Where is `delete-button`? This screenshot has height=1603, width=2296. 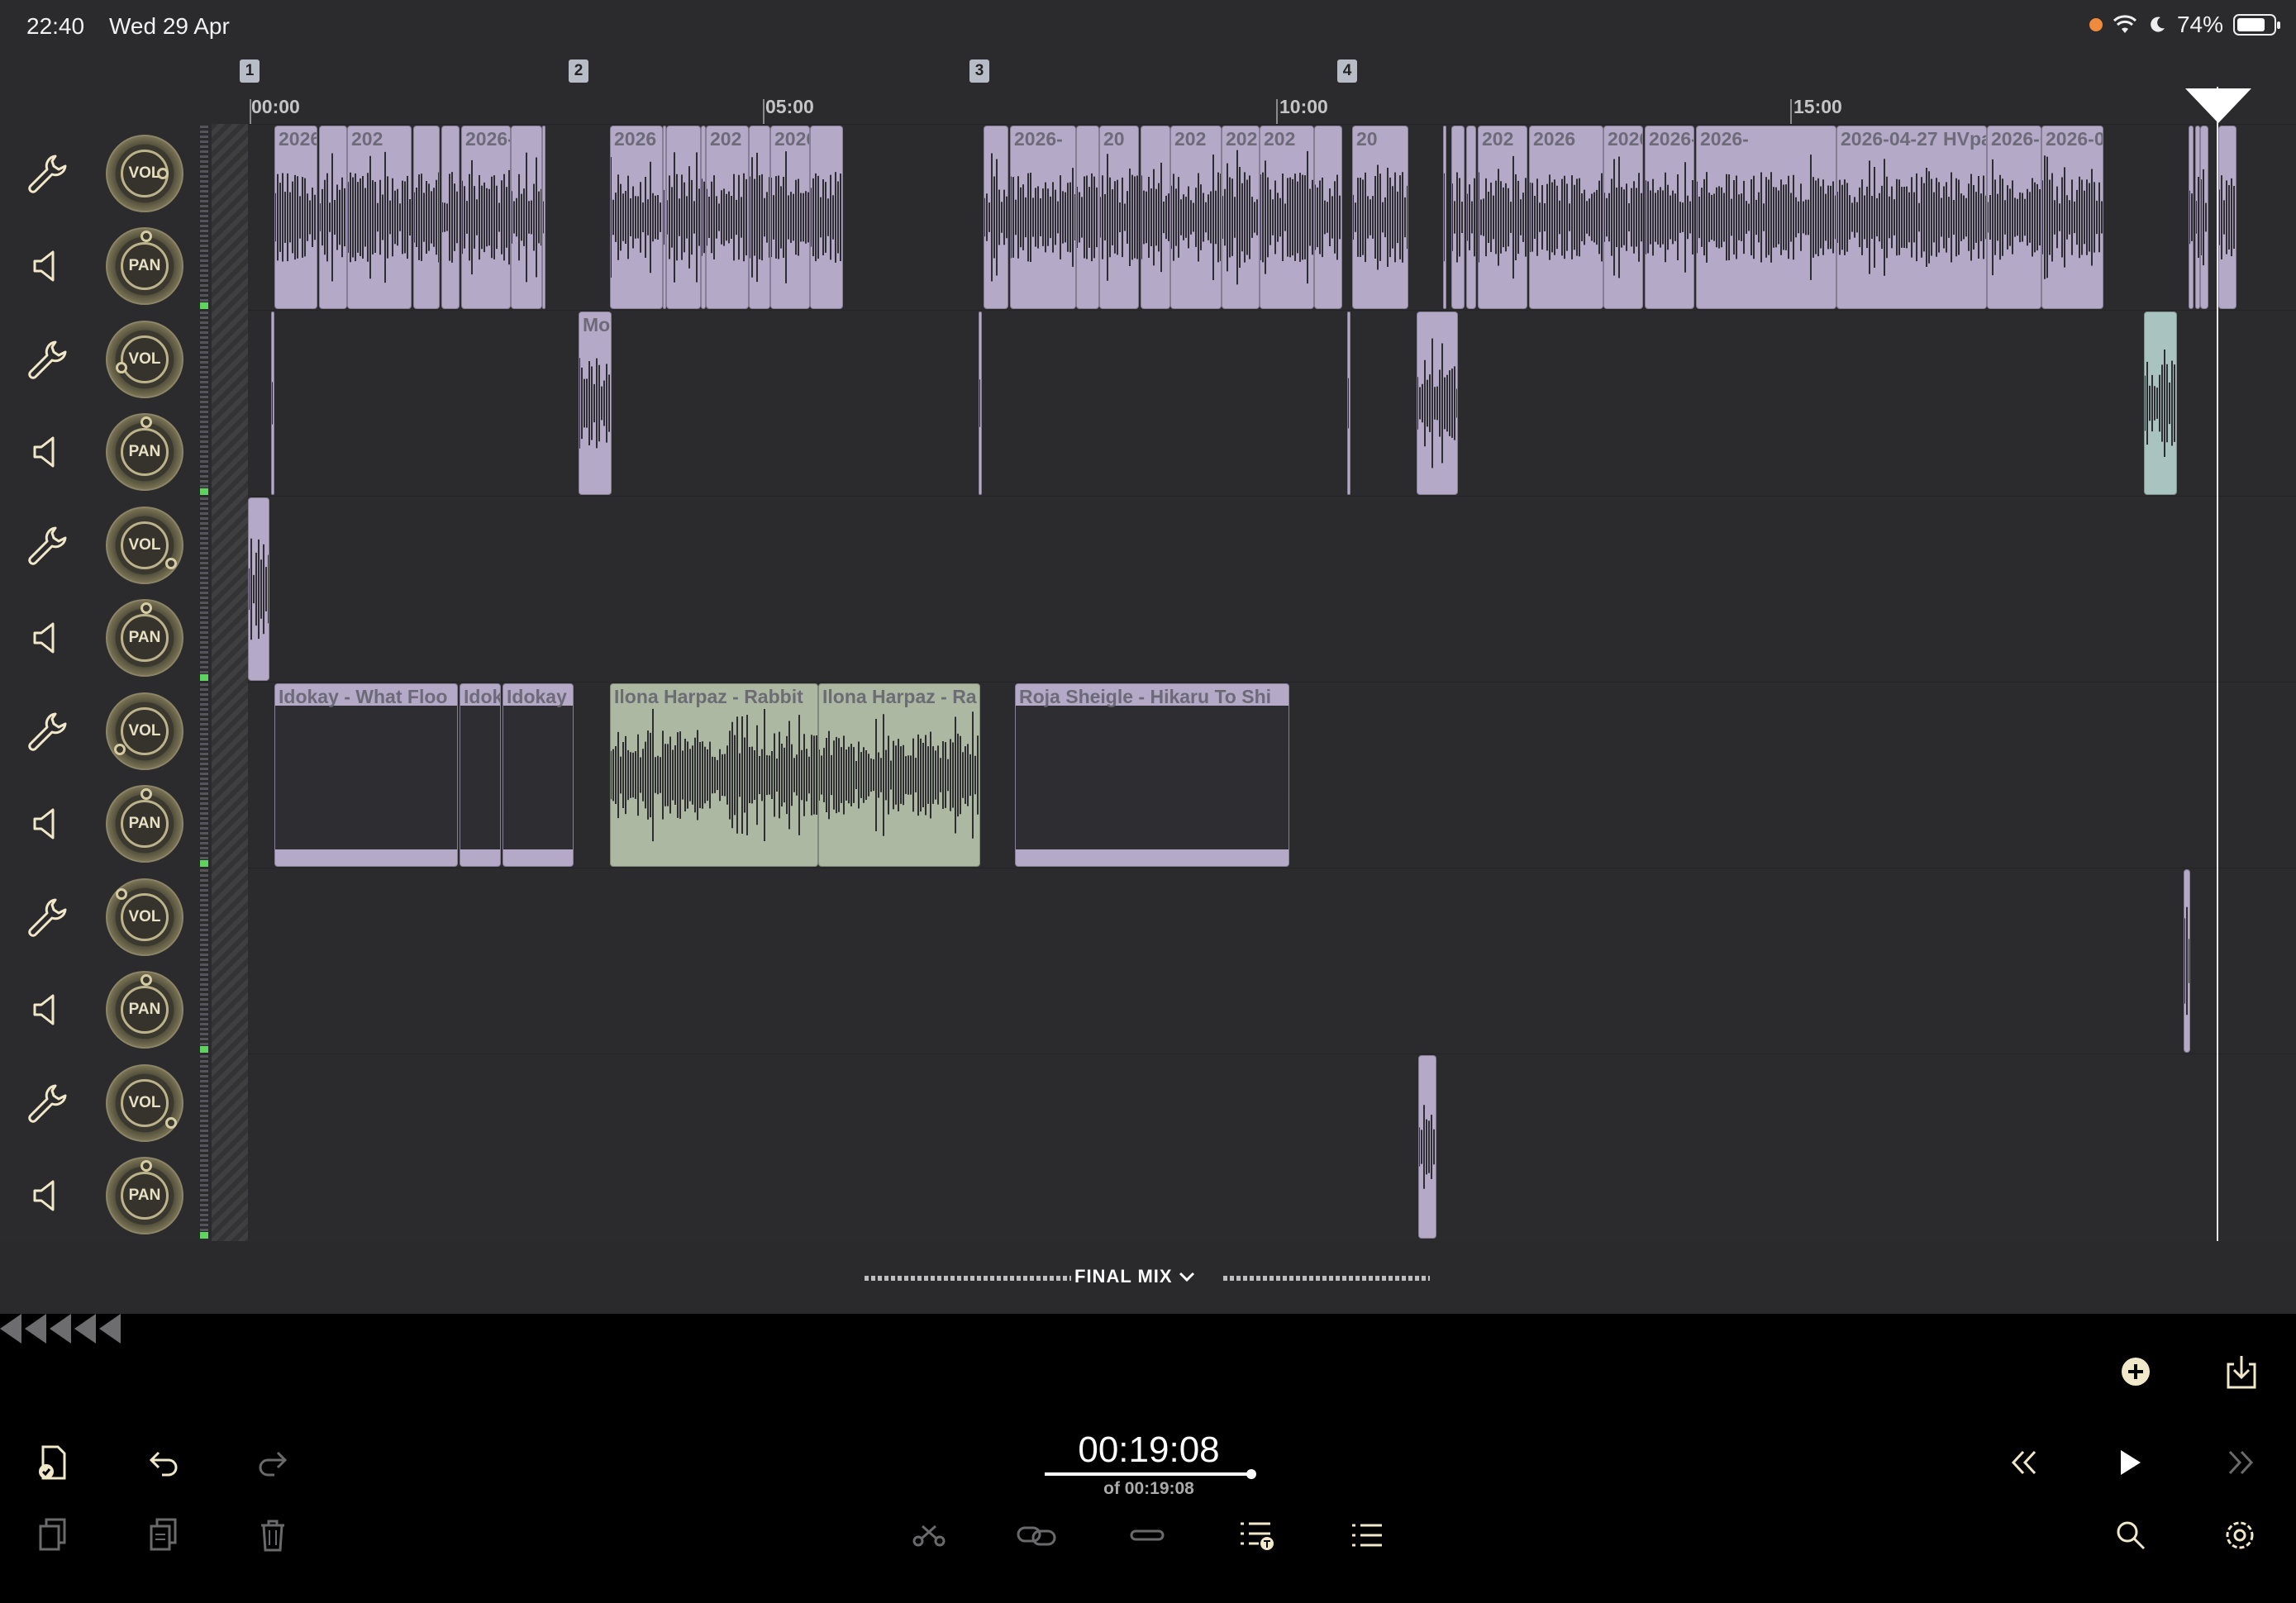
delete-button is located at coordinates (273, 1535).